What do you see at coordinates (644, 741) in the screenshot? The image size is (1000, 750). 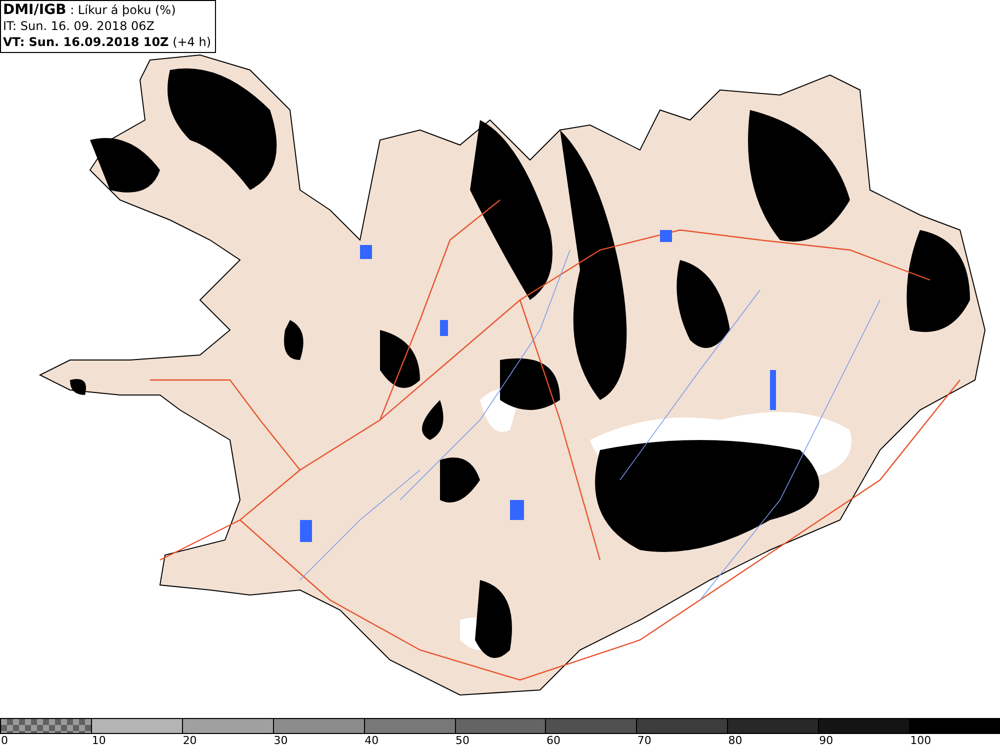 I see `legend-label: 70` at bounding box center [644, 741].